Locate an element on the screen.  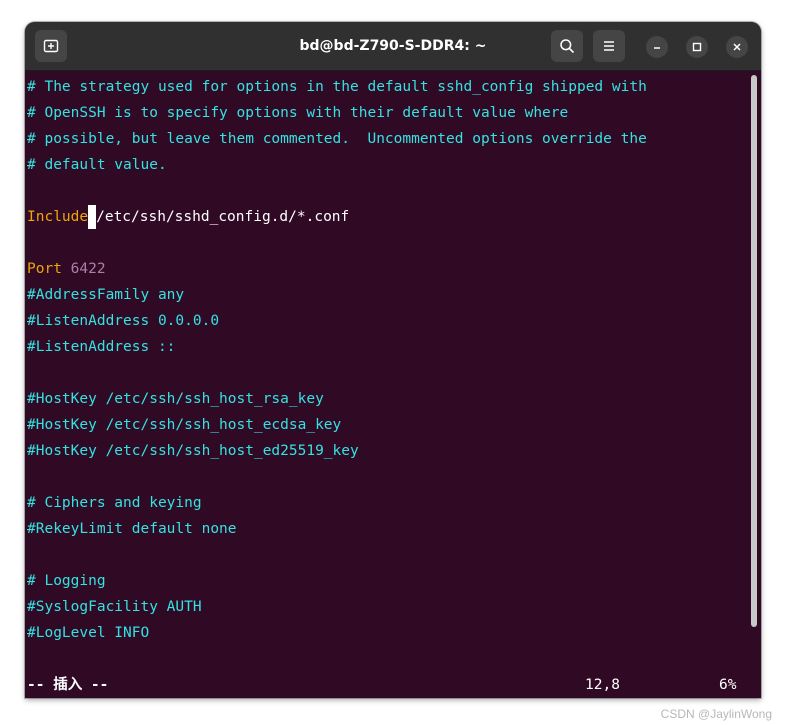
editor-line: #HostKey /etc/ssh/ssh_host_ed25519_key is located at coordinates (193, 451).